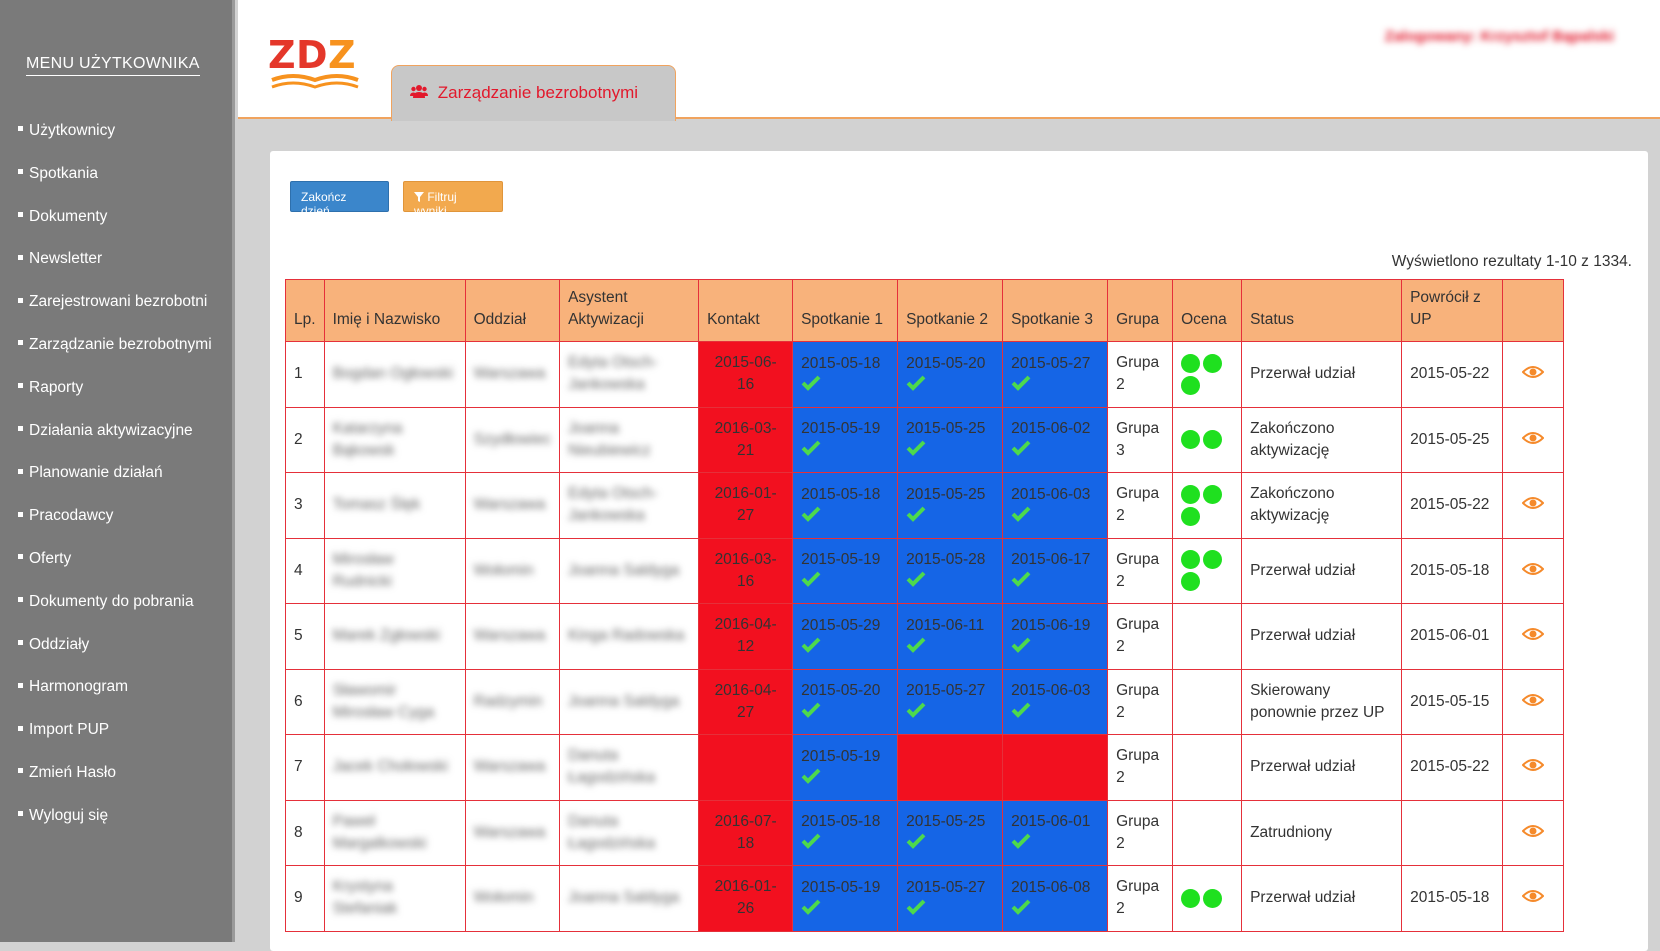 This screenshot has height=951, width=1660. I want to click on column-header: Powrócił z UP, so click(1452, 310).